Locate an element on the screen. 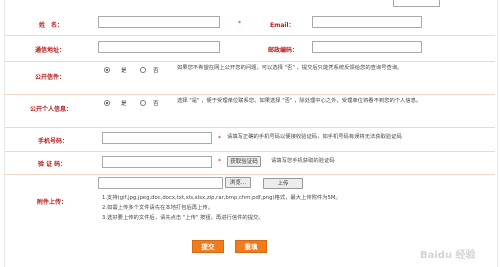 The height and width of the screenshot is (267, 500). attachment-label: 附件上传： is located at coordinates (52, 202).